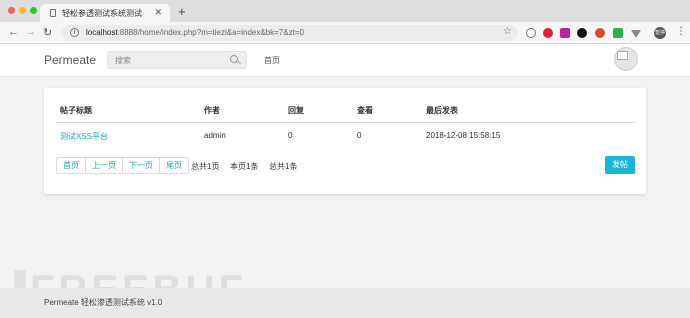 This screenshot has height=318, width=690. I want to click on back-icon: ←, so click(13, 32).